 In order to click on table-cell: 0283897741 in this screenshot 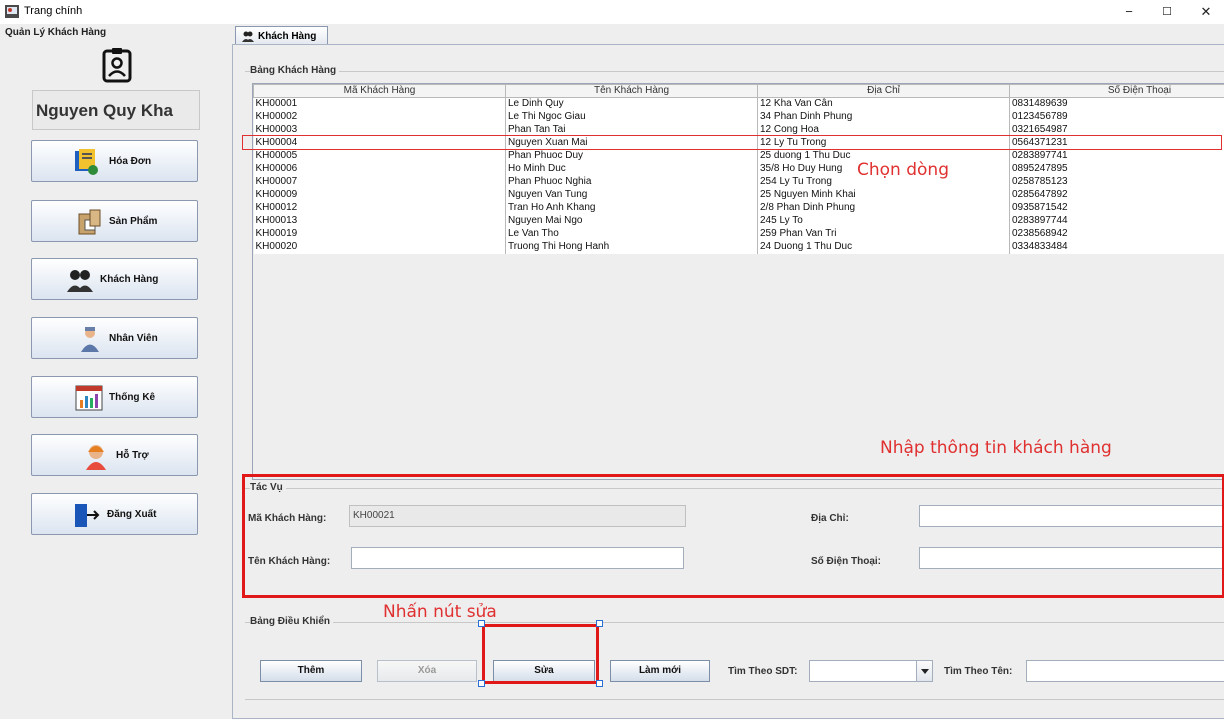, I will do `click(1116, 156)`.